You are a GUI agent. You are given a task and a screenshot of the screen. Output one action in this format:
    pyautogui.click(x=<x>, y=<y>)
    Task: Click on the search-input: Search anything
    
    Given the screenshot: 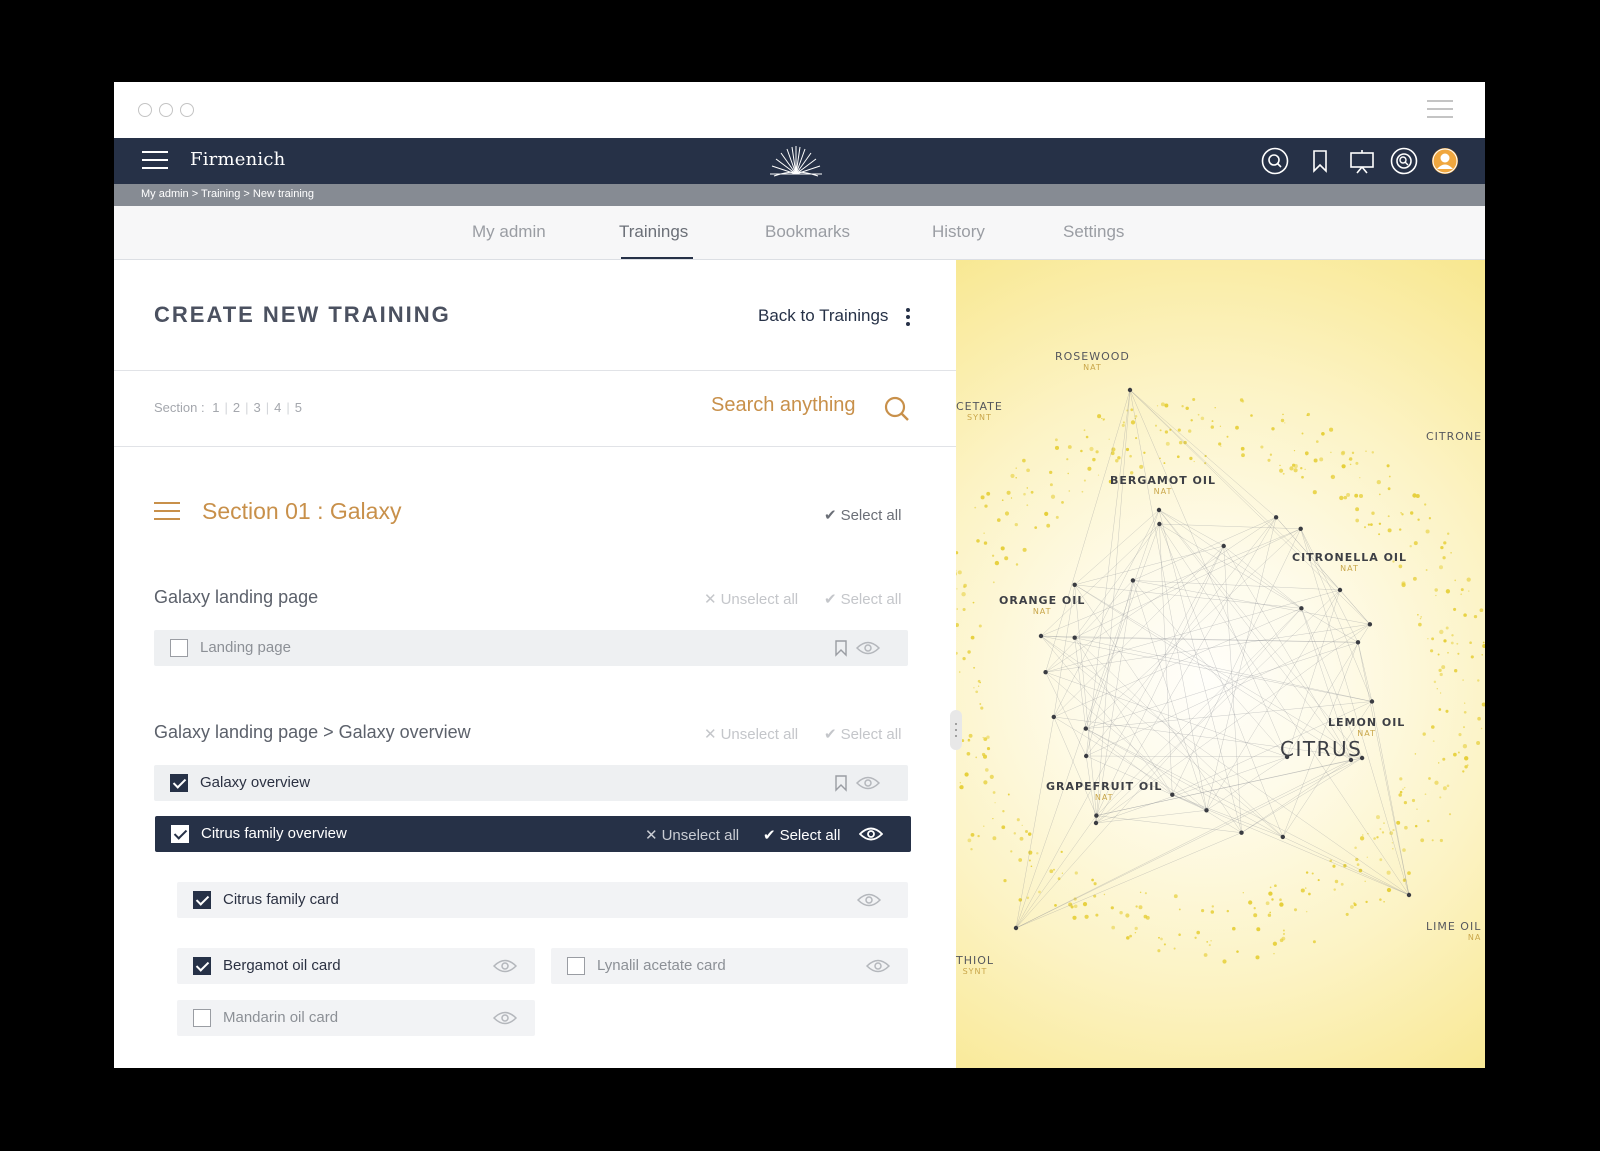 What is the action you would take?
    pyautogui.click(x=783, y=405)
    